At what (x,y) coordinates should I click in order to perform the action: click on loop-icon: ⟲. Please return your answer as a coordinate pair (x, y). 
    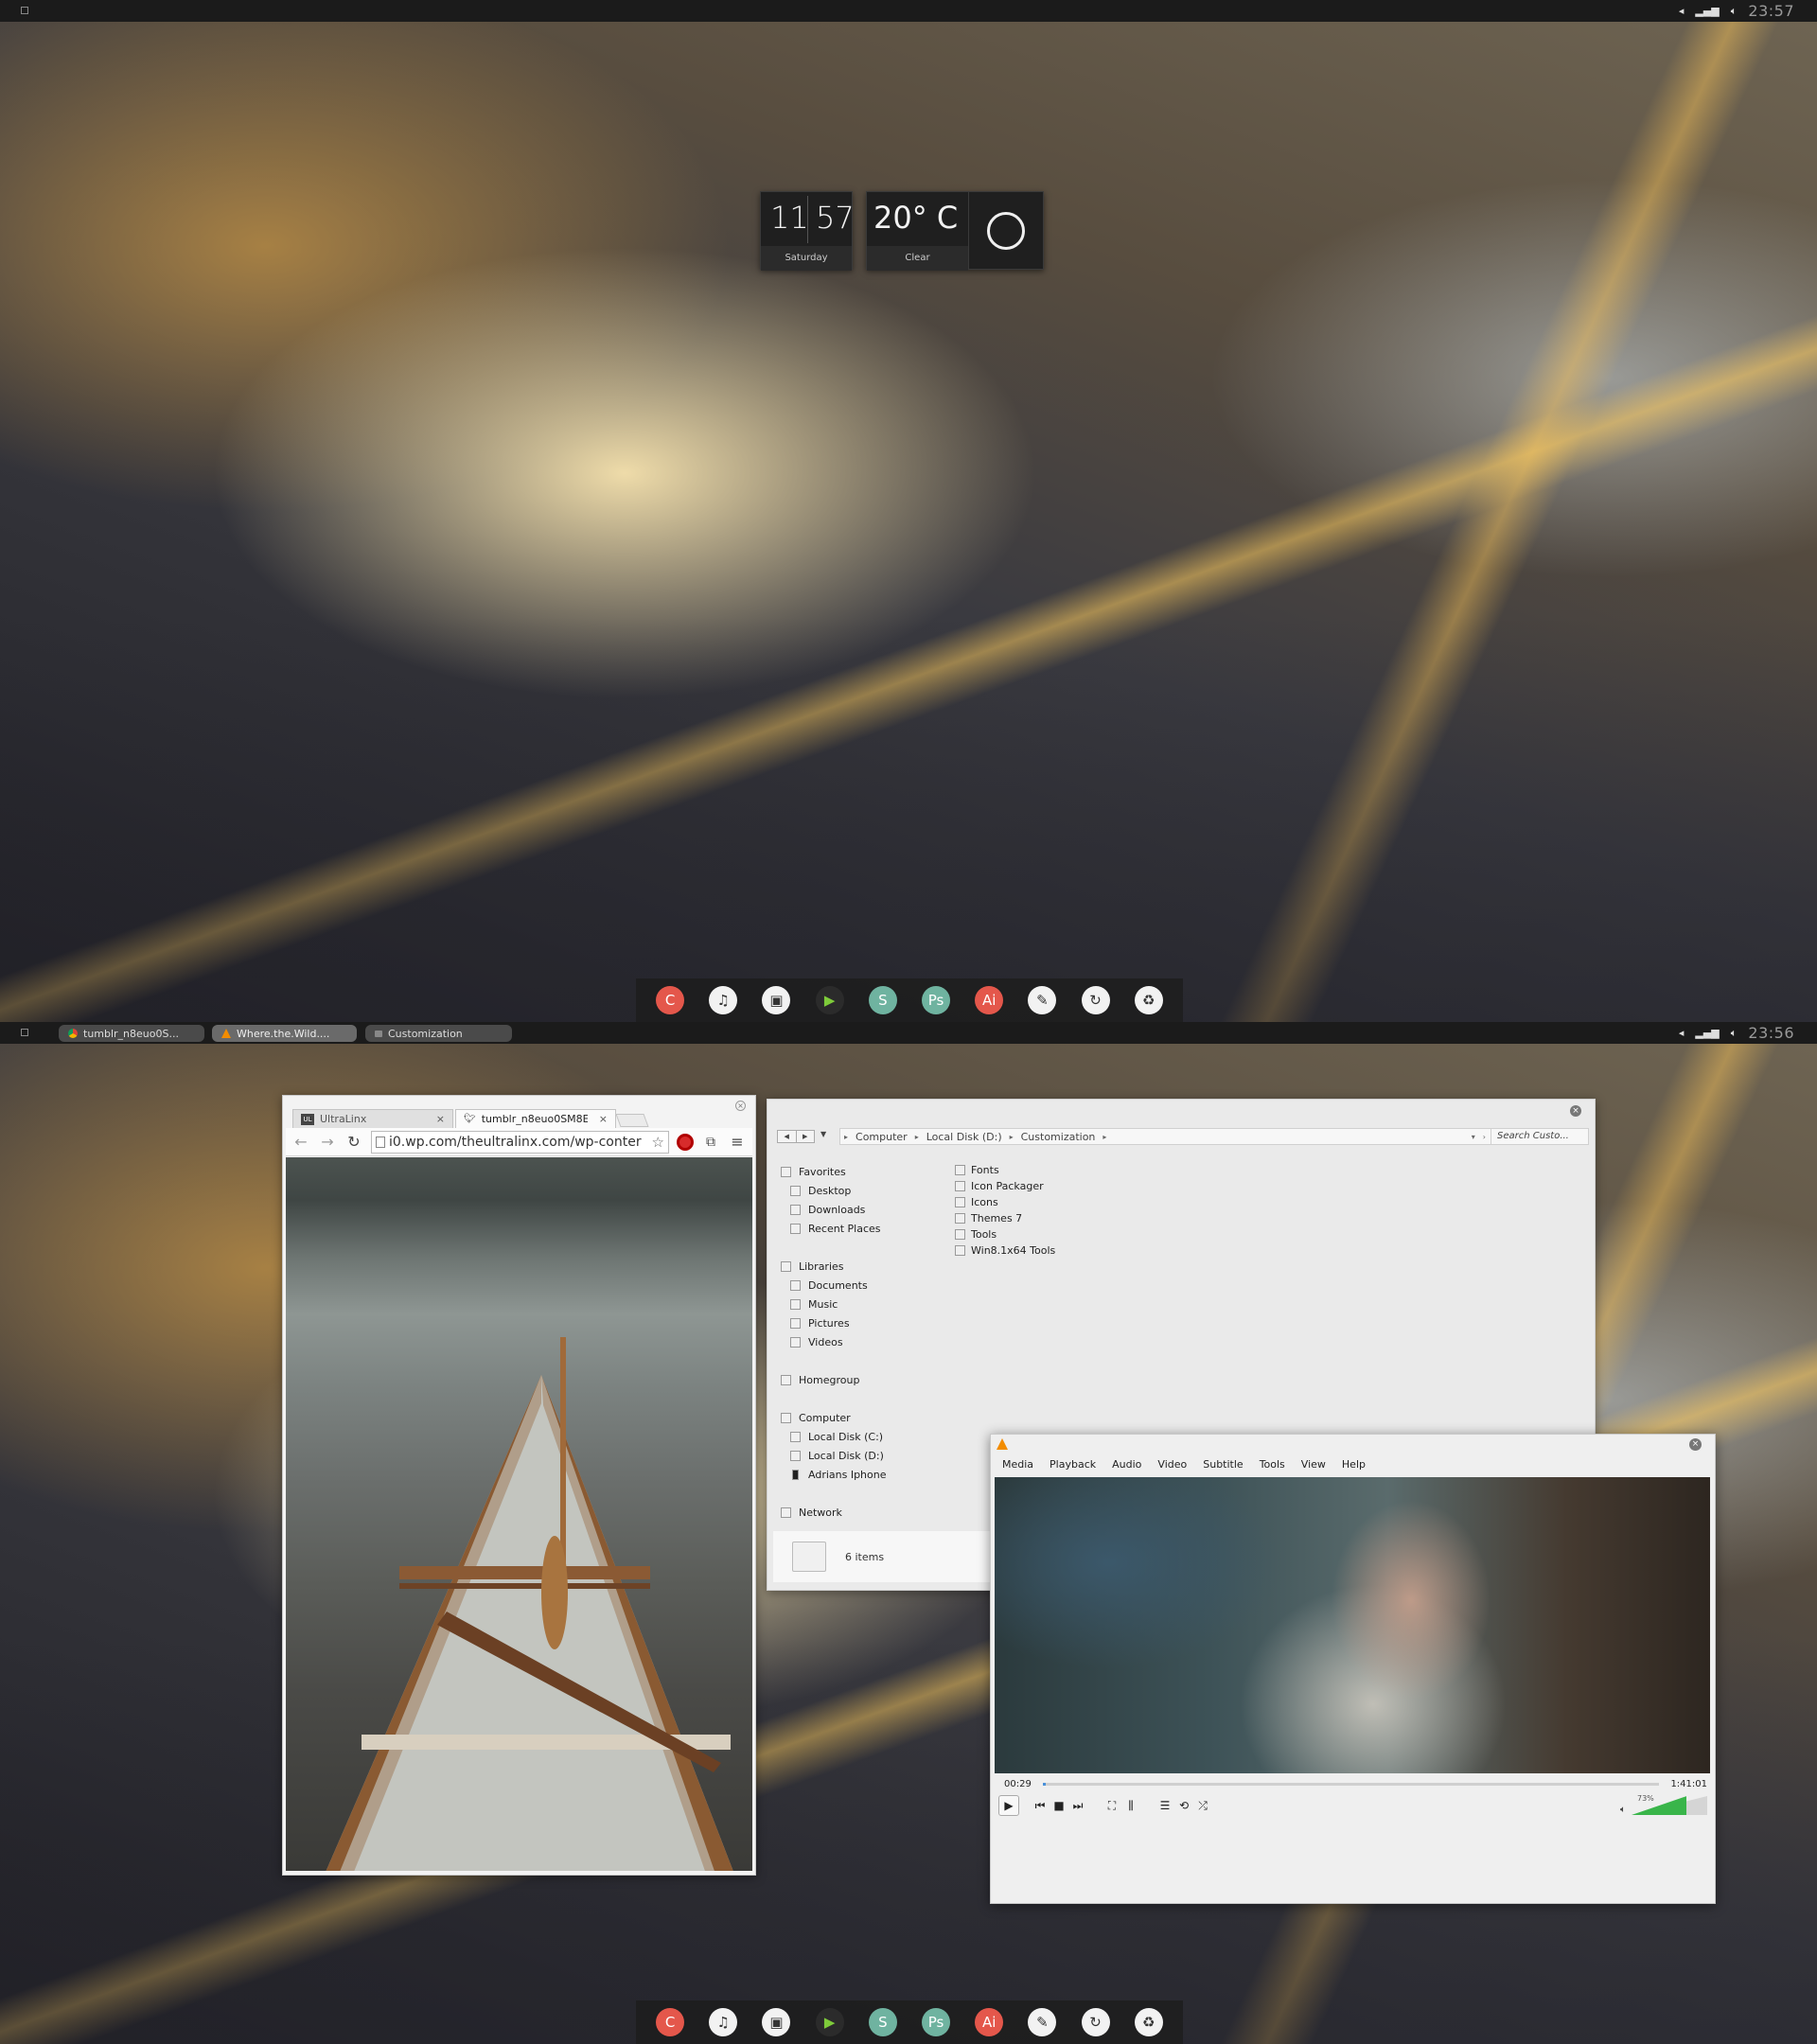
    Looking at the image, I should click on (1183, 1805).